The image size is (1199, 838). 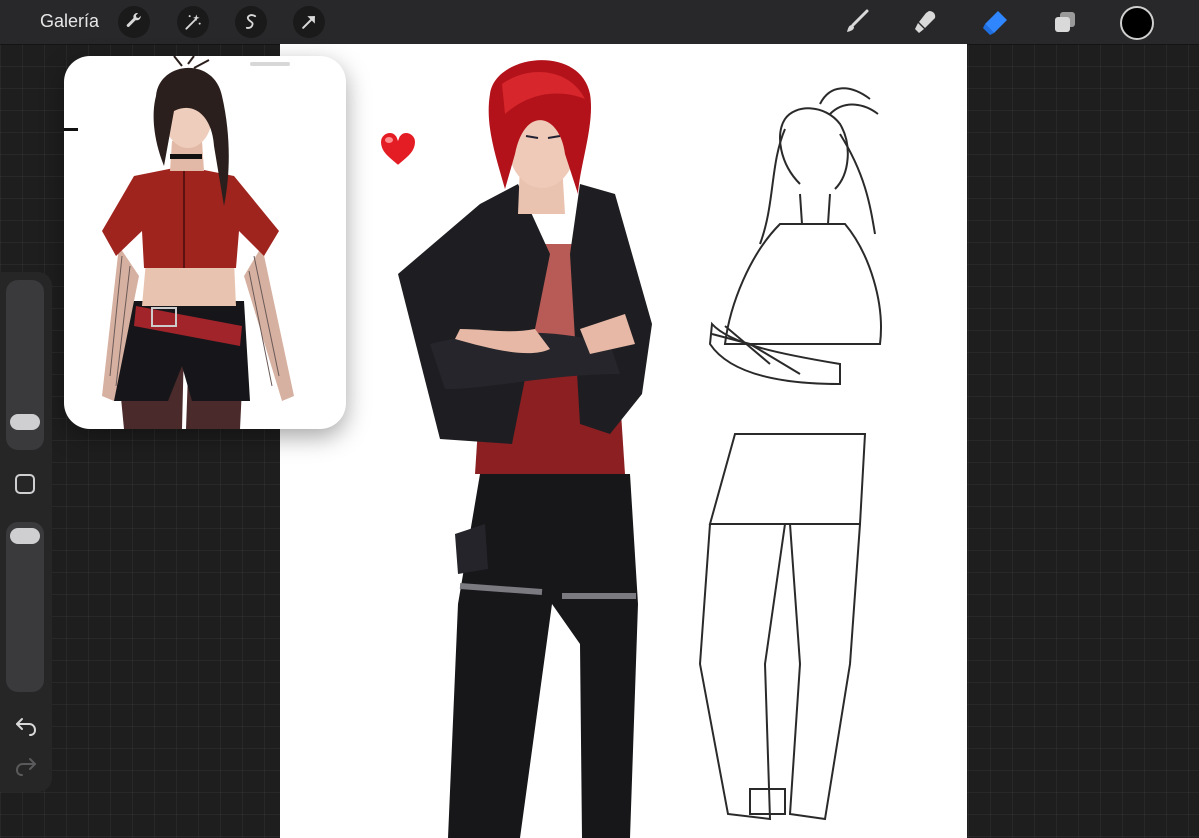 I want to click on smudge-tool-button, so click(x=925, y=22).